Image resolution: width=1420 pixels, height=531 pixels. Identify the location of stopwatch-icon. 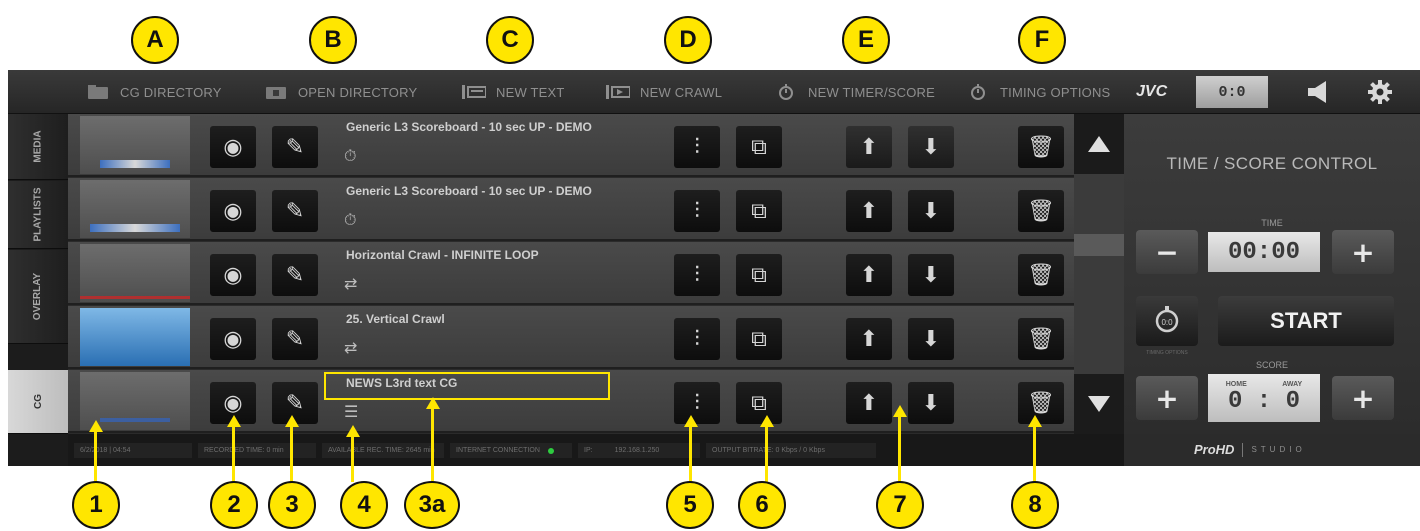
(786, 92).